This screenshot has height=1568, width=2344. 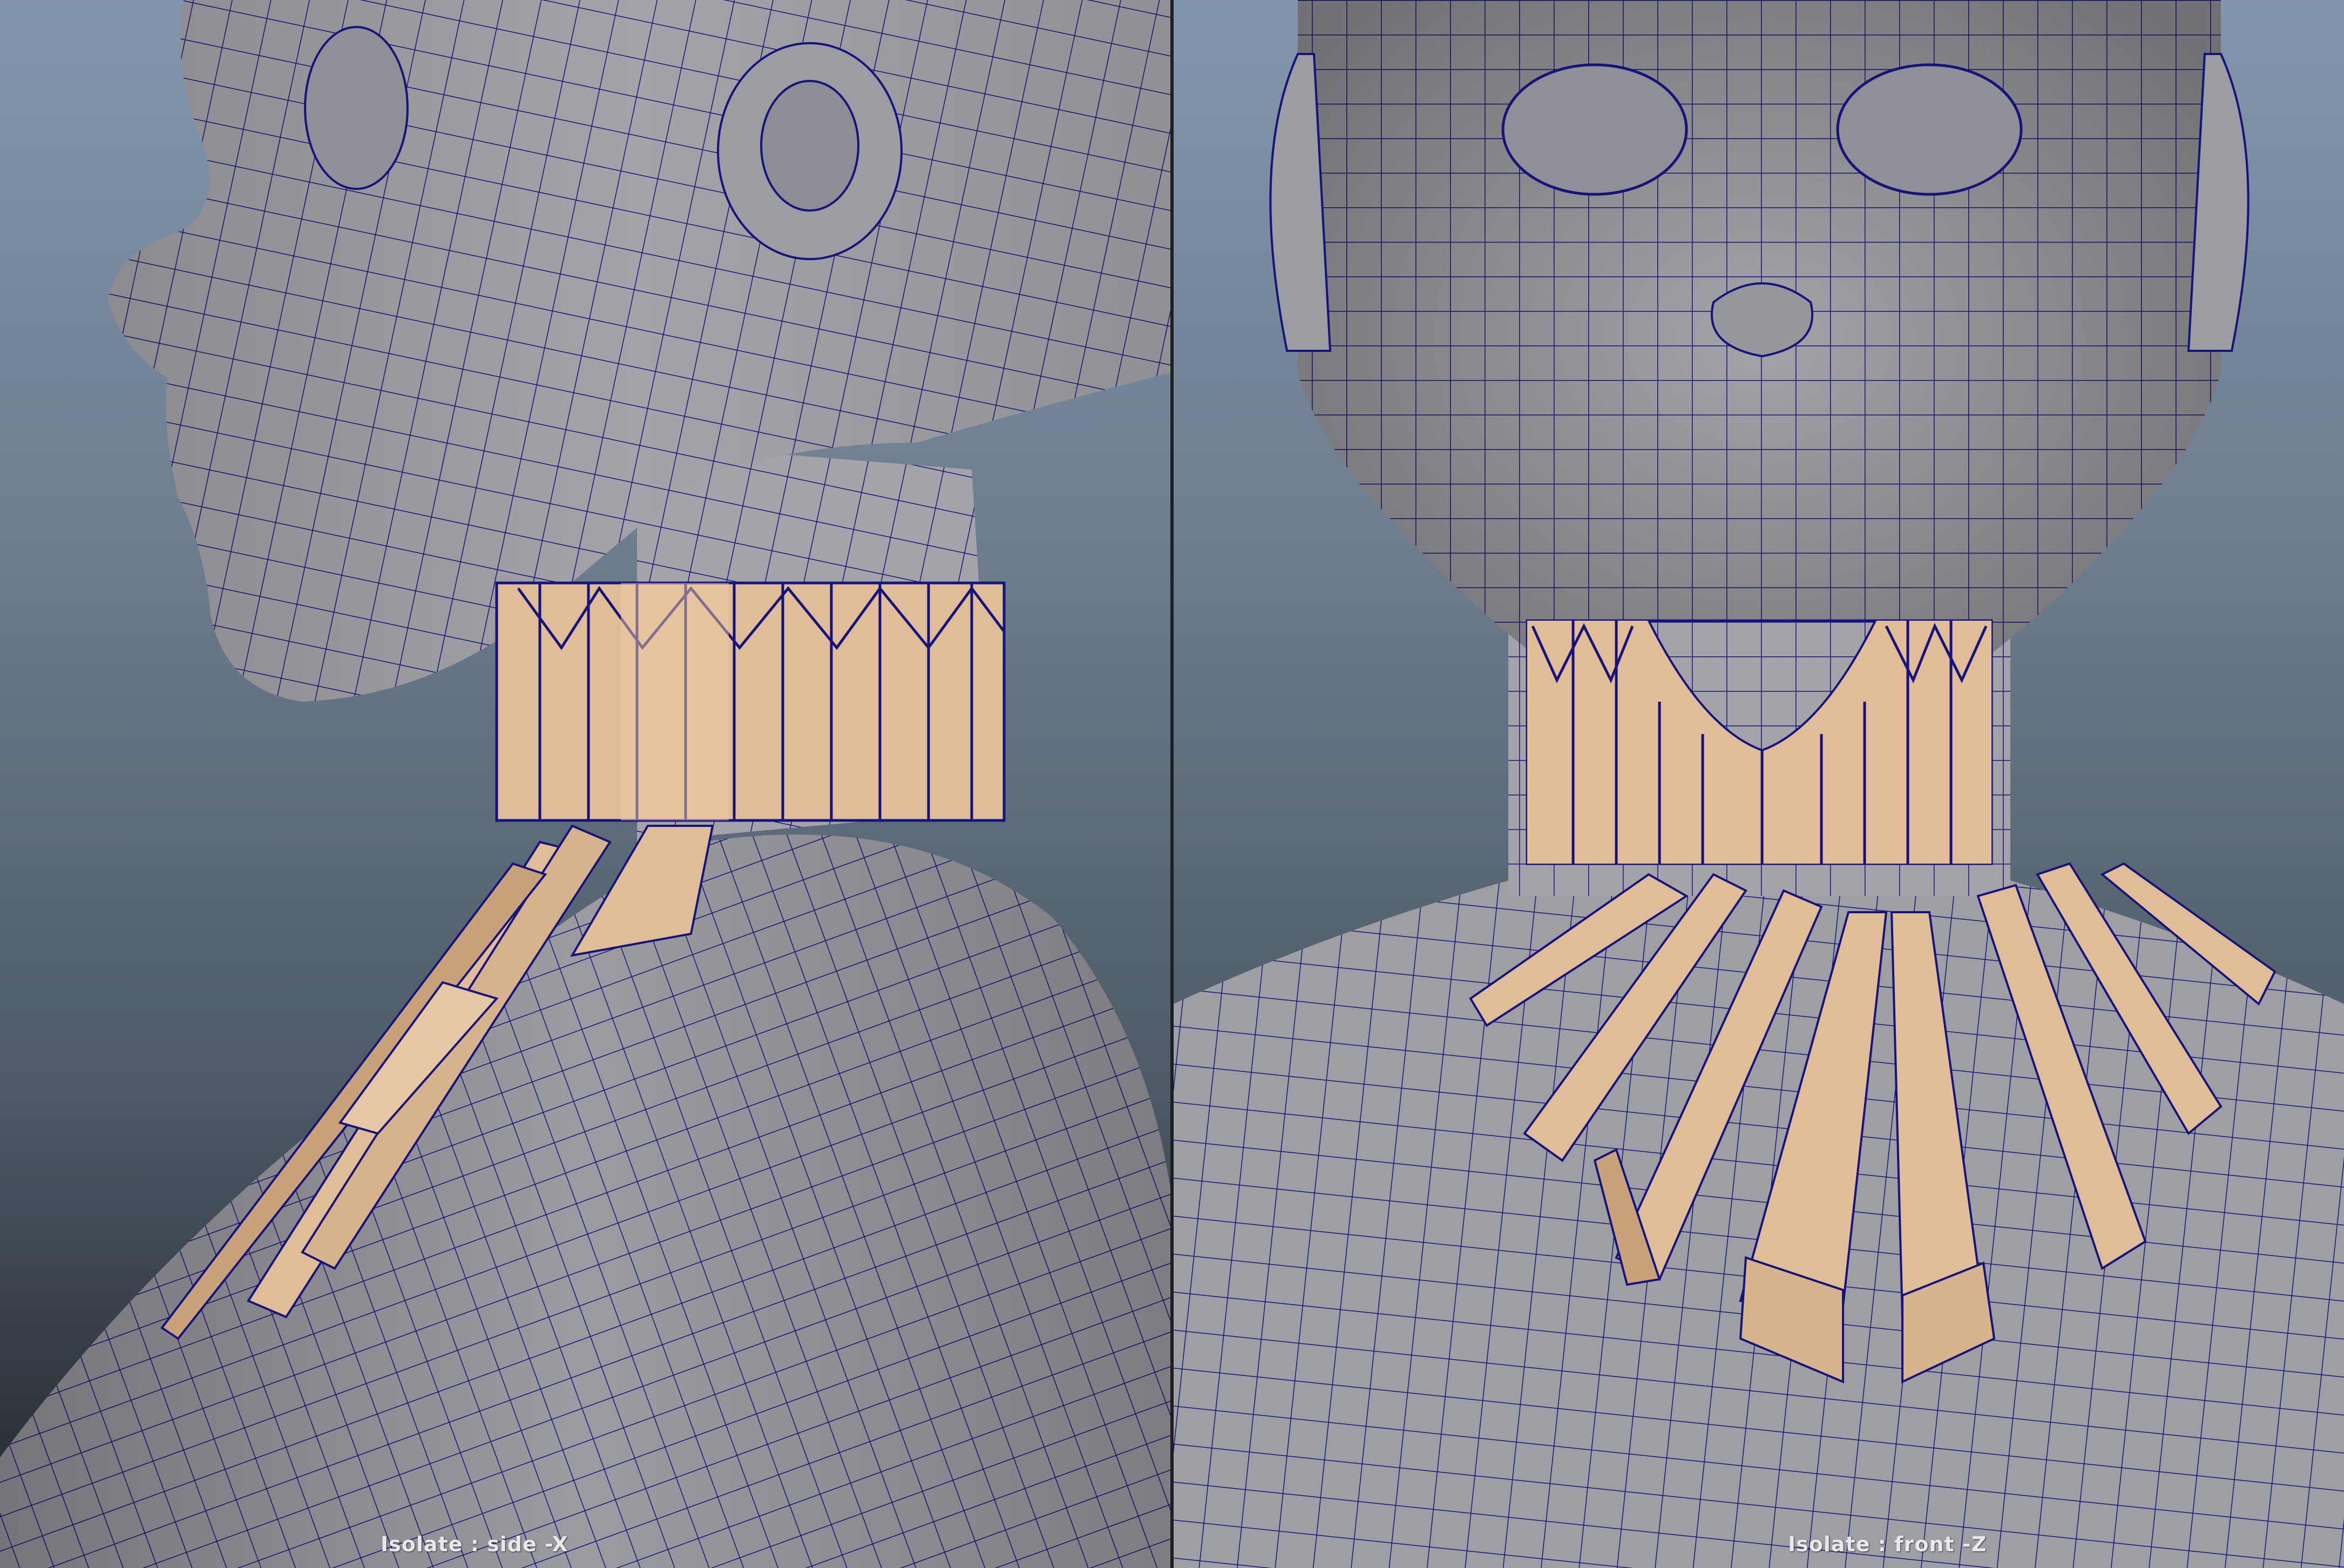 I want to click on front-choker, so click(x=1759, y=742).